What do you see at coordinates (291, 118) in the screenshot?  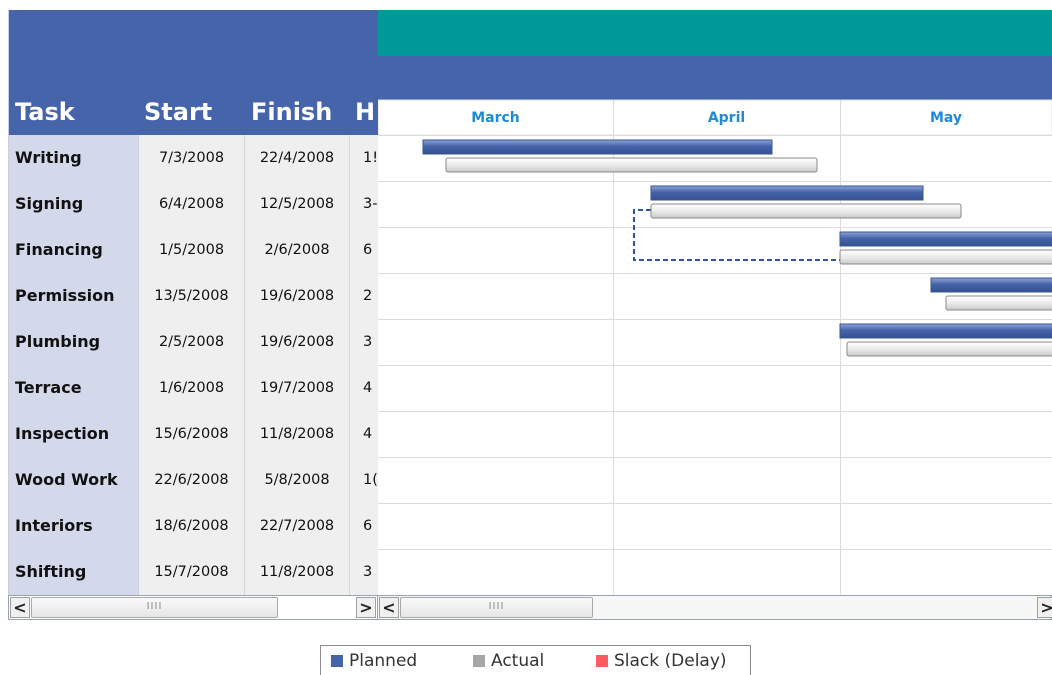 I see `column-header-finish: Finish` at bounding box center [291, 118].